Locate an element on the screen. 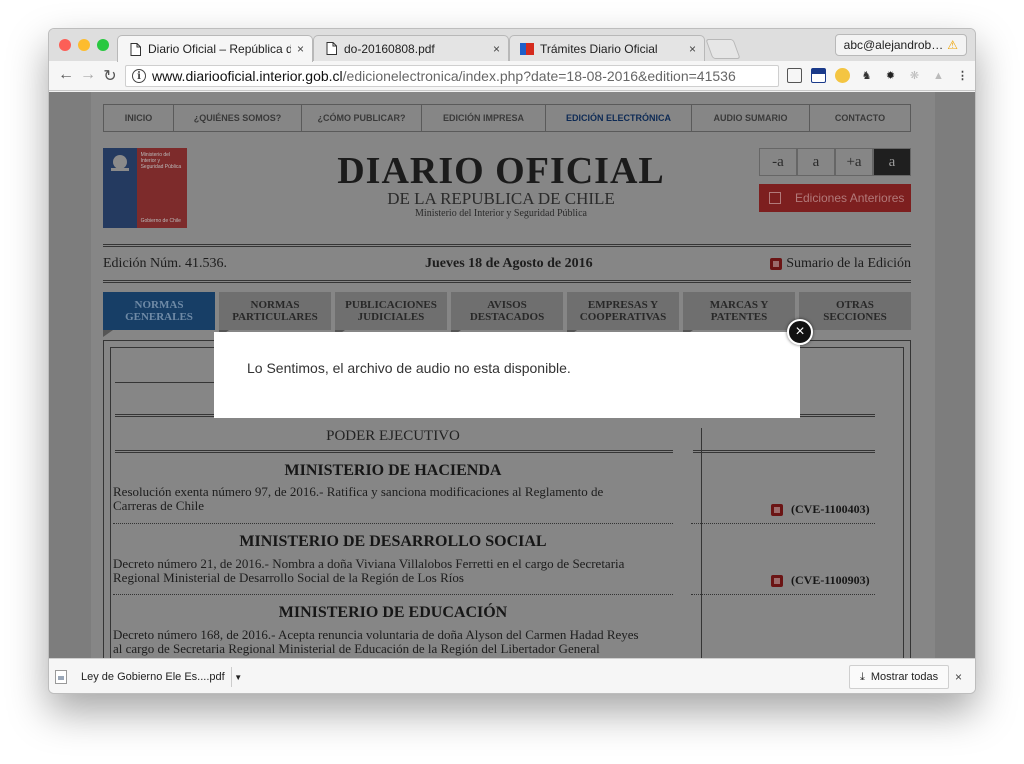 The image size is (1024, 764). tab-tramites: Trámites Diario Oficial × is located at coordinates (607, 48).